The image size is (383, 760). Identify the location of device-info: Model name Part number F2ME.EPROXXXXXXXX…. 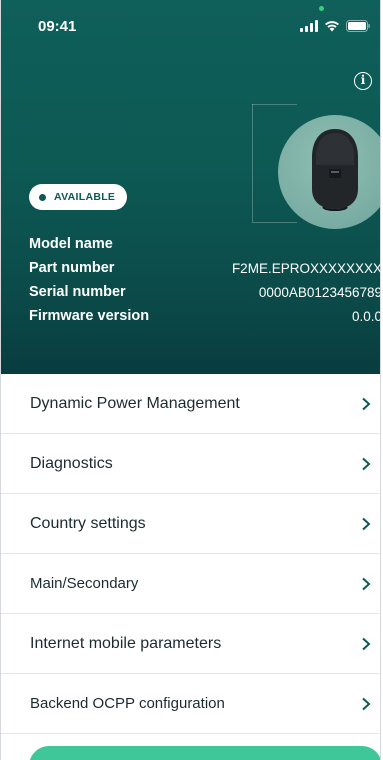
(205, 280).